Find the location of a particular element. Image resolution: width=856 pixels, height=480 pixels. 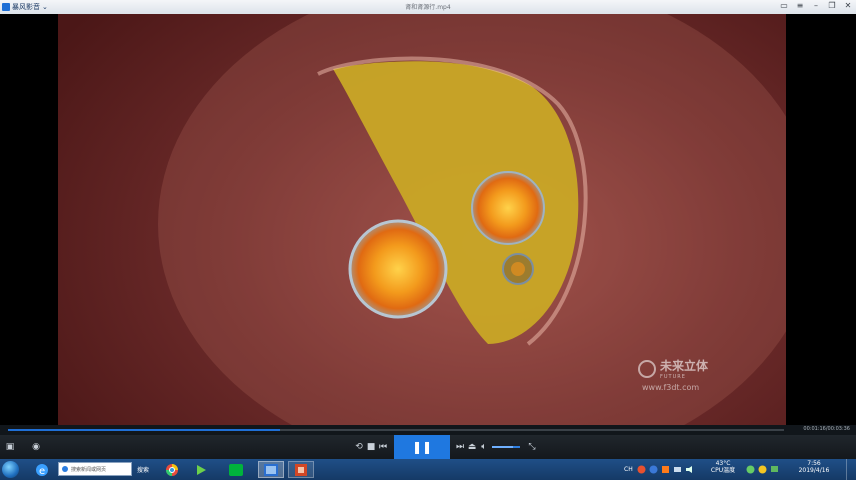

show-desktop-button is located at coordinates (851, 469).